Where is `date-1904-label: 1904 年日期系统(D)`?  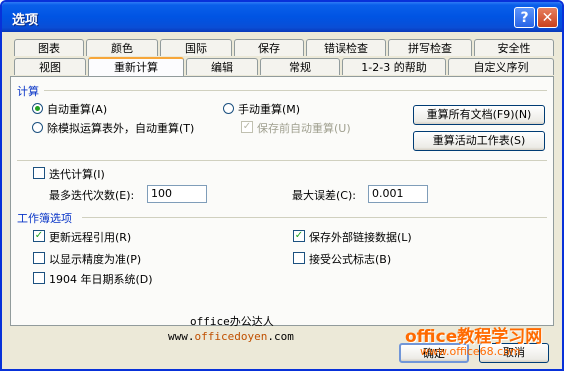 date-1904-label: 1904 年日期系统(D) is located at coordinates (101, 279).